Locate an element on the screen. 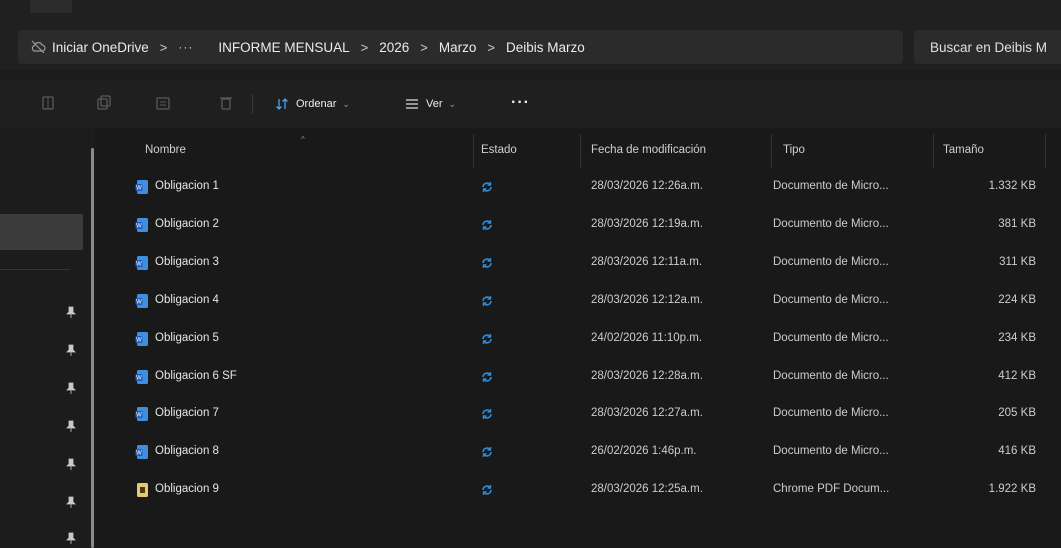 This screenshot has width=1061, height=548. file-name: Obligacion 8 is located at coordinates (187, 451).